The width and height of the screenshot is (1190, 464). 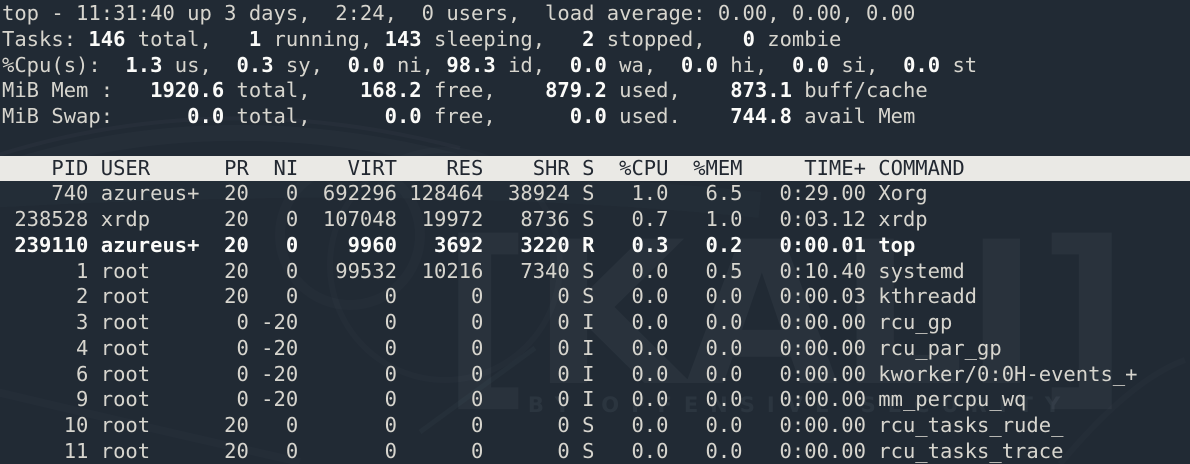 What do you see at coordinates (668, 116) in the screenshot?
I see `summary-text: used.` at bounding box center [668, 116].